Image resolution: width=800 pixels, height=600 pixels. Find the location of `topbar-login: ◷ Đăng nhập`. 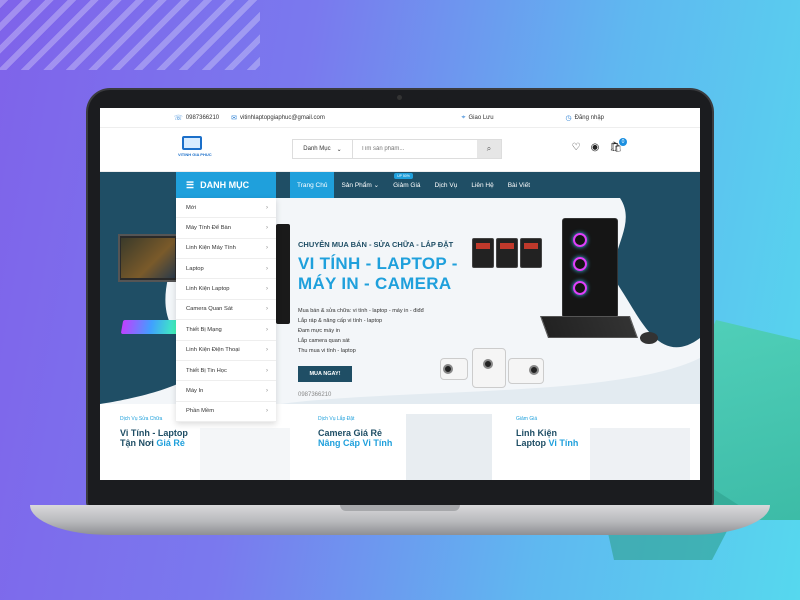

topbar-login: ◷ Đăng nhập is located at coordinates (585, 118).